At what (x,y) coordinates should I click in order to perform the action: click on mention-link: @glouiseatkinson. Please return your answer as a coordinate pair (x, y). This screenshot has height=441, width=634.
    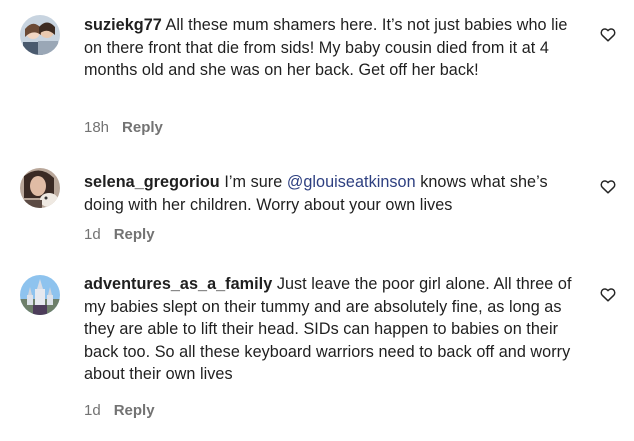
    Looking at the image, I should click on (351, 182).